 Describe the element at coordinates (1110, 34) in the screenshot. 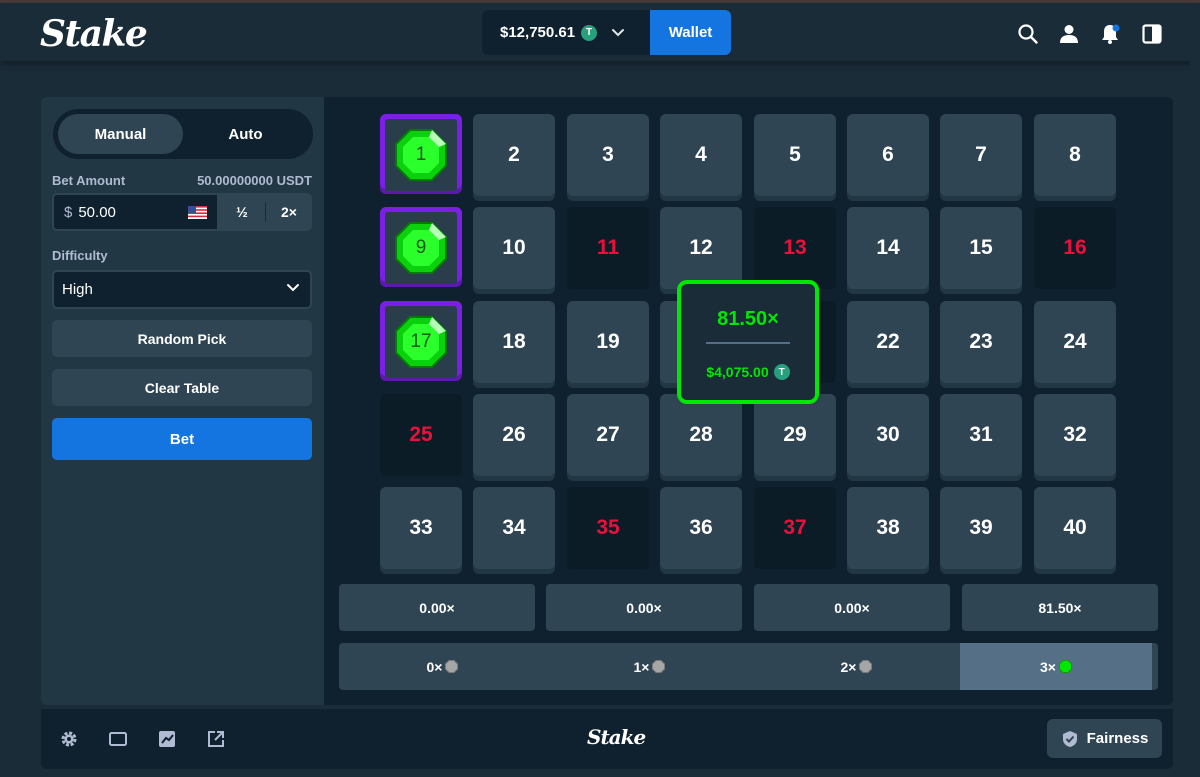

I see `notifications-icon` at that location.